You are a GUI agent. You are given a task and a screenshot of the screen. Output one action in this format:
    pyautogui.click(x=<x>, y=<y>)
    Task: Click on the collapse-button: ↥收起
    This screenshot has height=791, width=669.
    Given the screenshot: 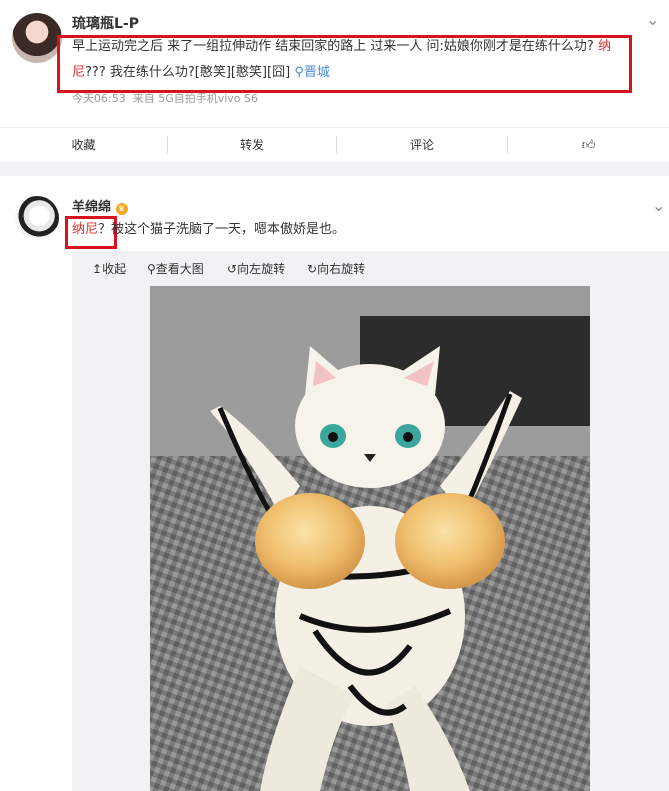 What is the action you would take?
    pyautogui.click(x=109, y=268)
    